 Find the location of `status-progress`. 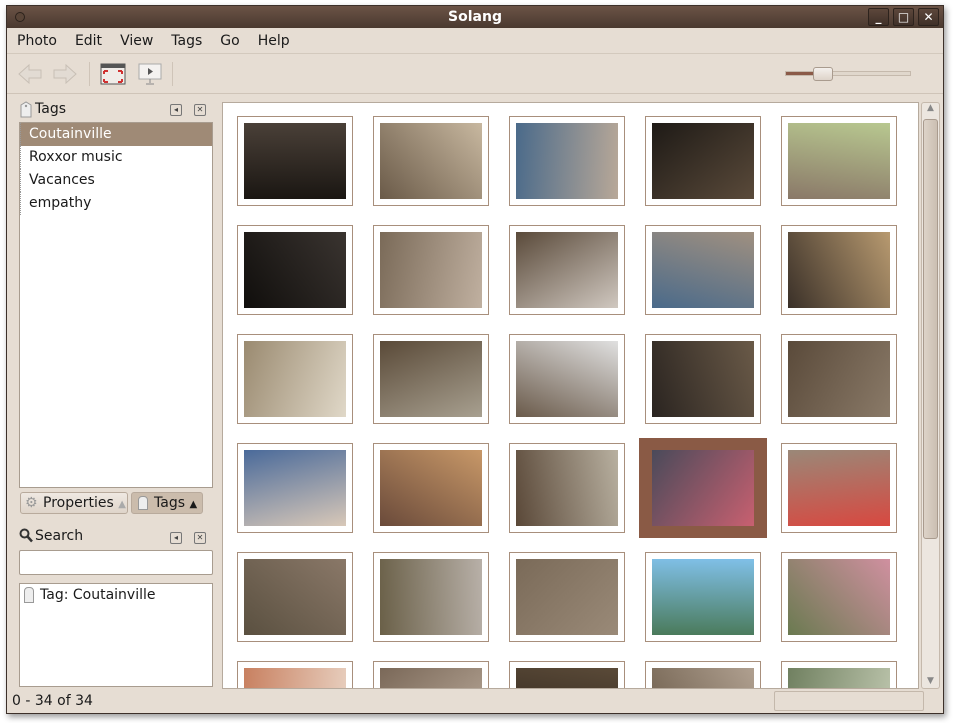

status-progress is located at coordinates (849, 701).